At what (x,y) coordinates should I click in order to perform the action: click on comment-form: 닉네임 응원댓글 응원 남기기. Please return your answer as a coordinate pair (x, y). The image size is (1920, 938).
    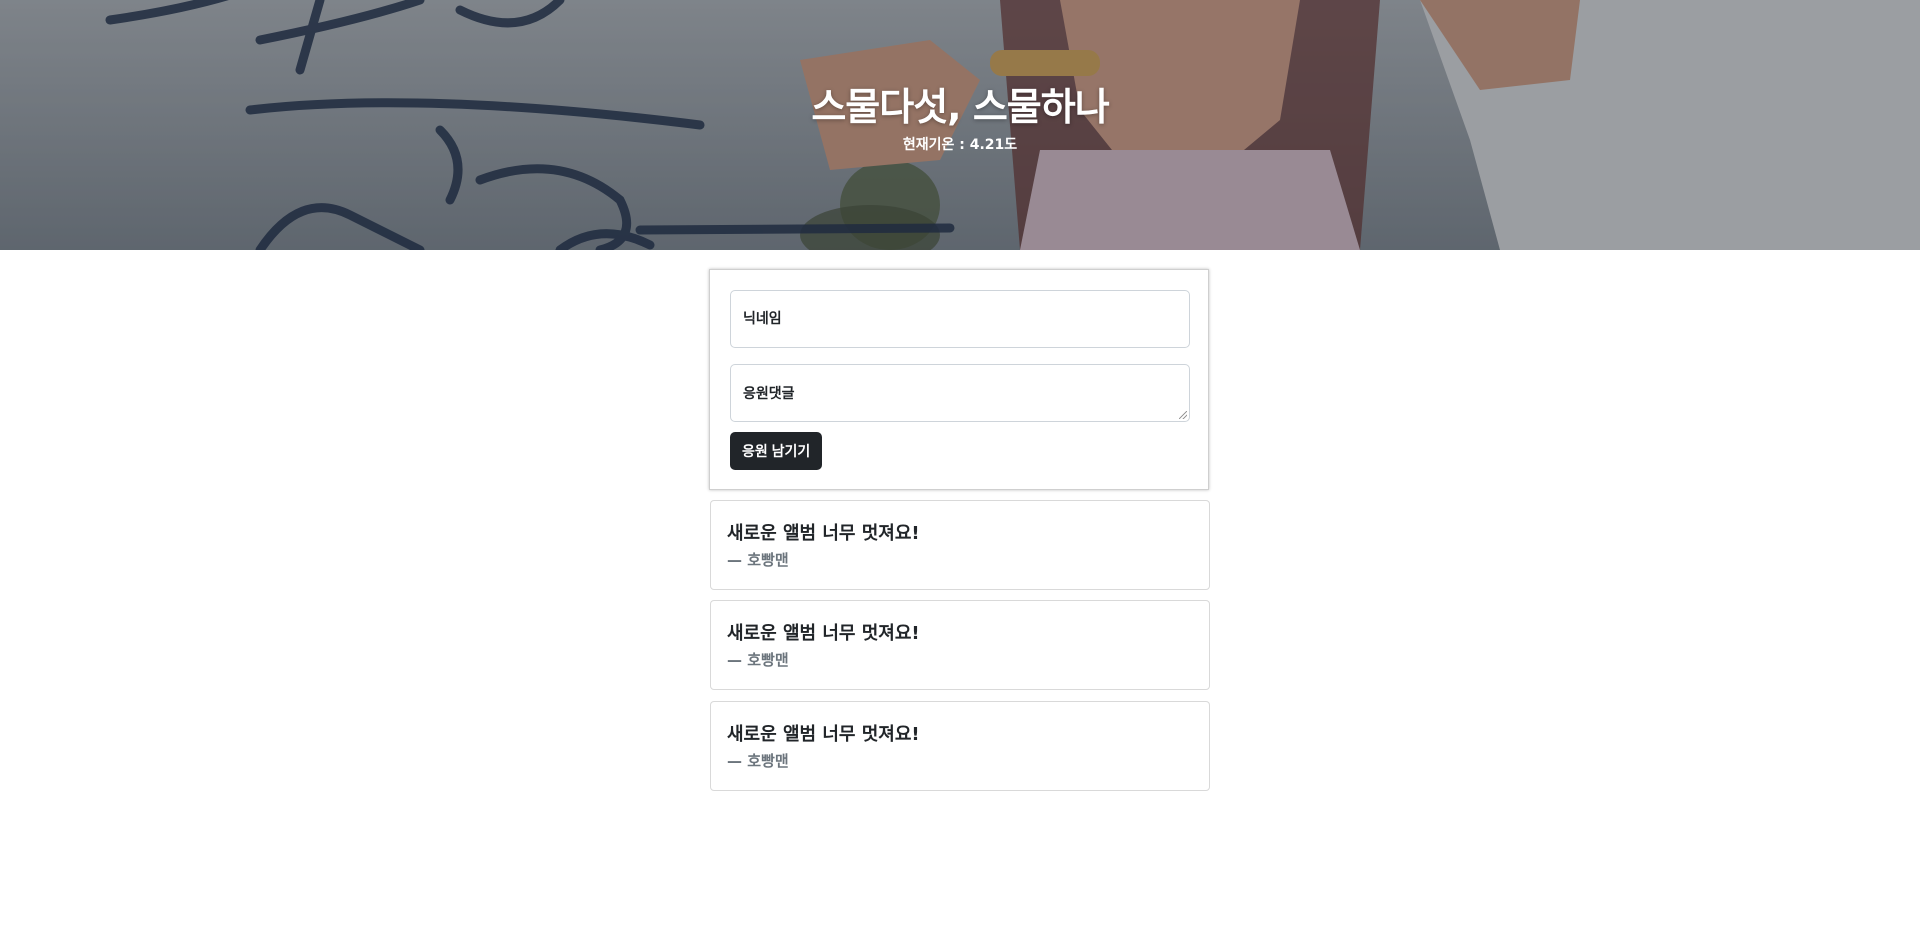
    Looking at the image, I should click on (959, 379).